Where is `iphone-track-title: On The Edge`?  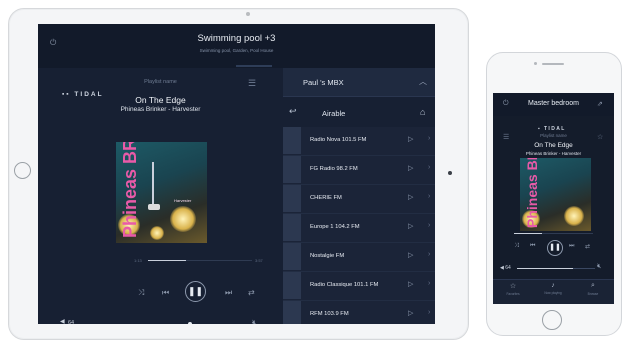 iphone-track-title: On The Edge is located at coordinates (553, 145).